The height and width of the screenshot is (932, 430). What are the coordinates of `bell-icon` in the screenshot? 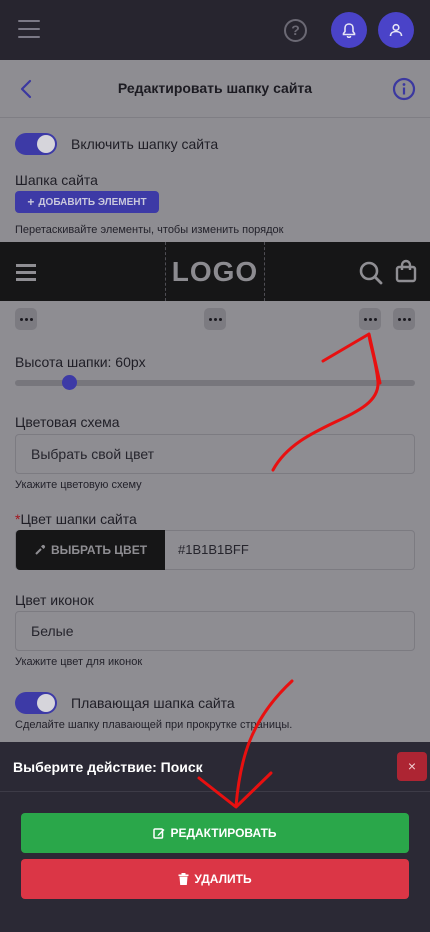 It's located at (349, 30).